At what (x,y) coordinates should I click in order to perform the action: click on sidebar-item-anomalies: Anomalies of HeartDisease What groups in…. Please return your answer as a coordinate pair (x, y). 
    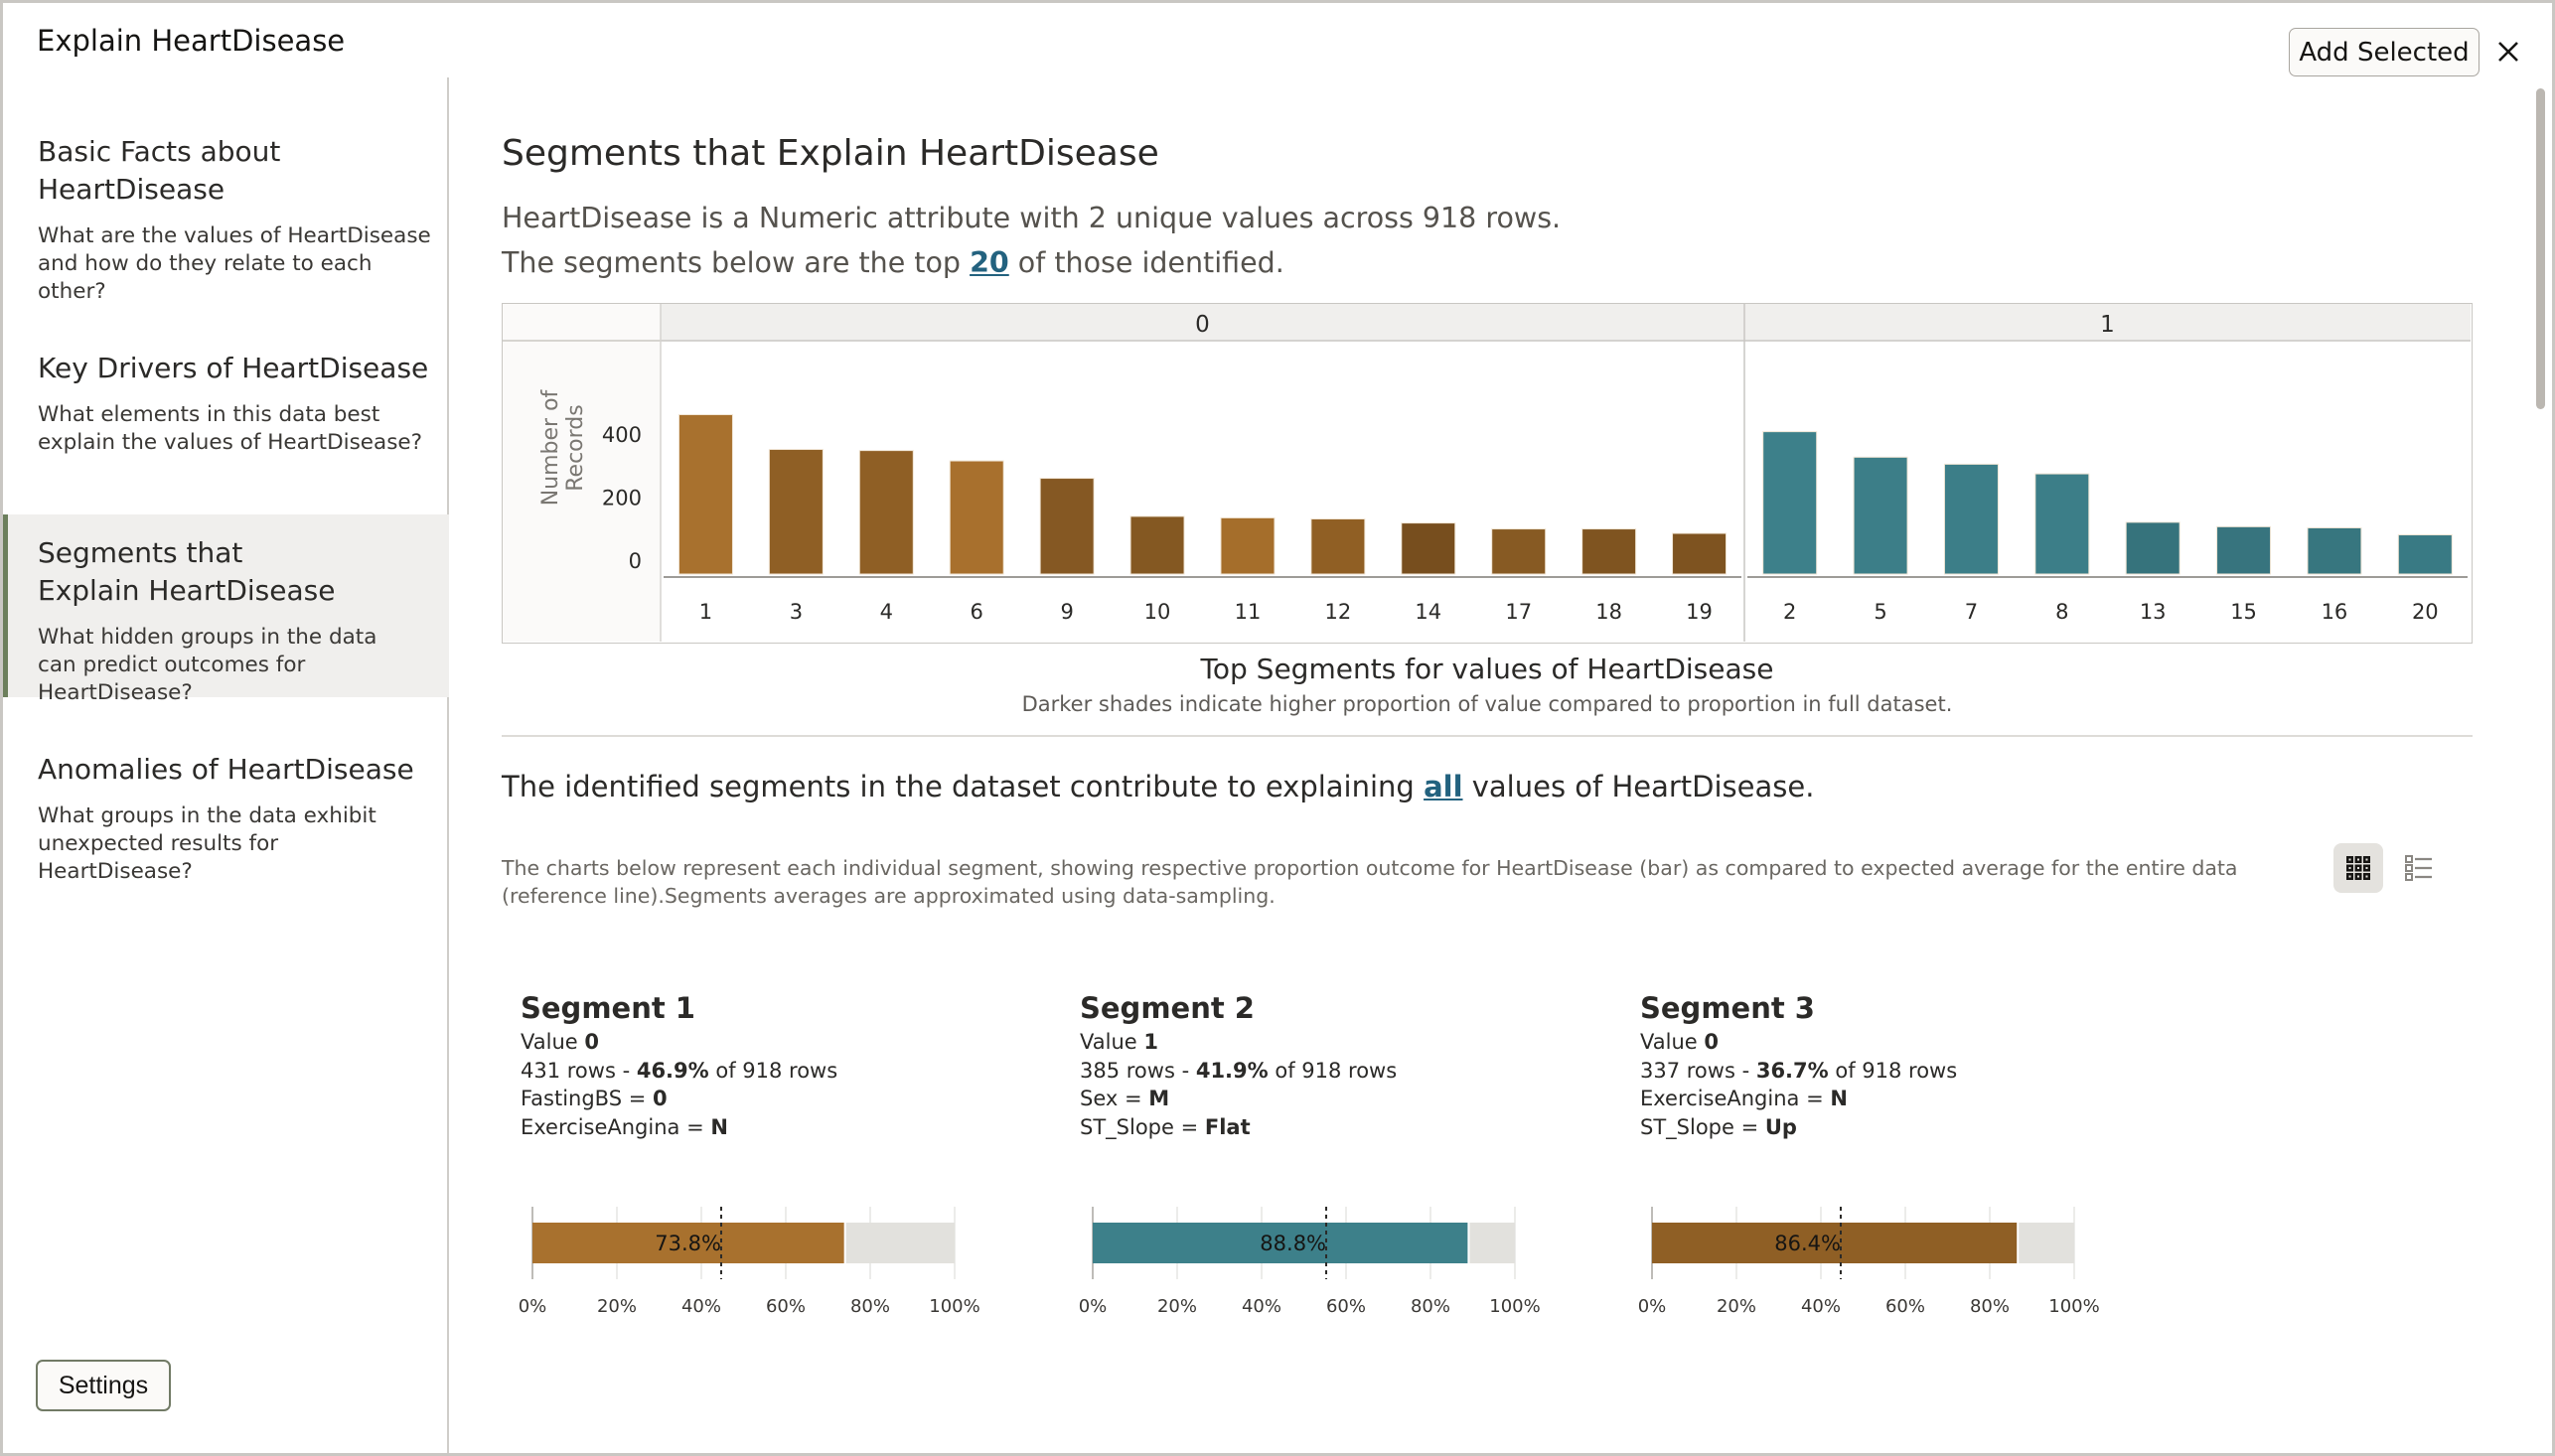
    Looking at the image, I should click on (226, 818).